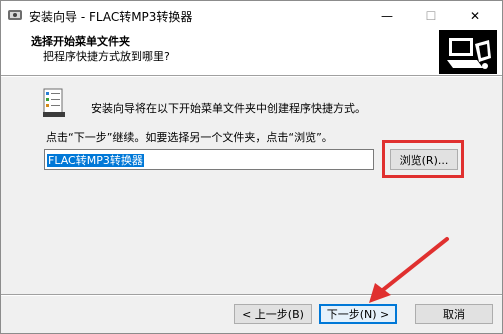 The height and width of the screenshot is (334, 503). I want to click on page-title: 选择开始菜单文件夹, so click(80, 41).